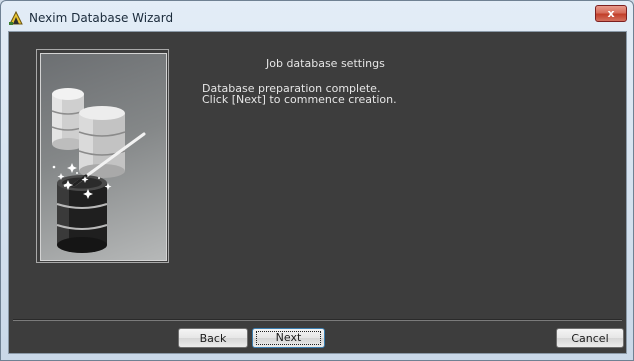 The image size is (634, 361). What do you see at coordinates (317, 320) in the screenshot?
I see `button-separator` at bounding box center [317, 320].